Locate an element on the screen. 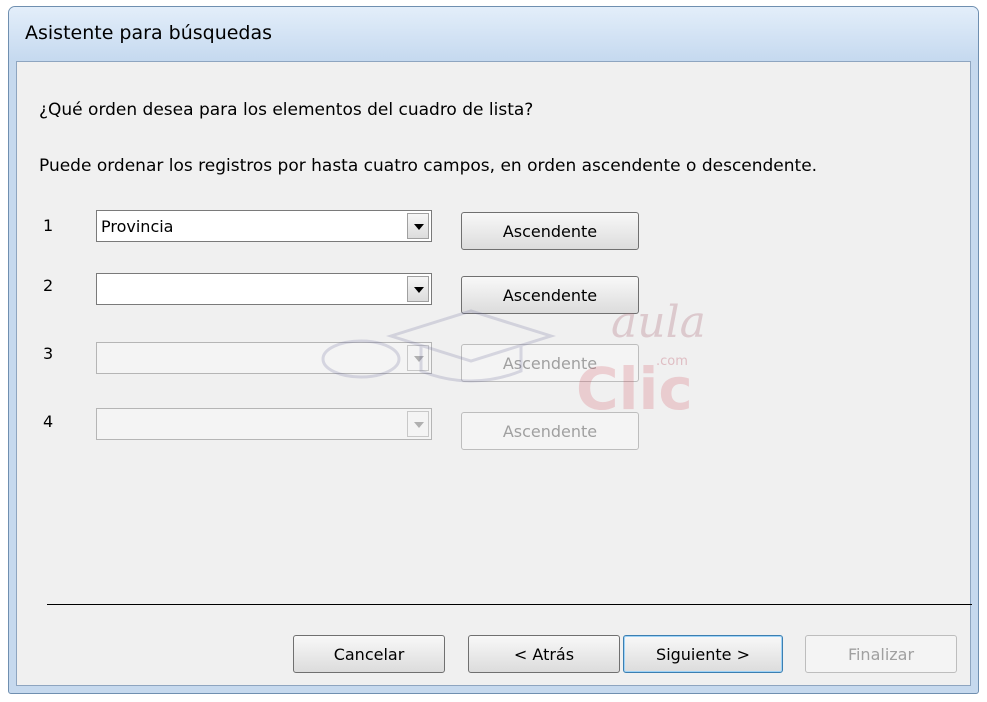 The image size is (987, 702). next-button: Siguiente > is located at coordinates (703, 654).